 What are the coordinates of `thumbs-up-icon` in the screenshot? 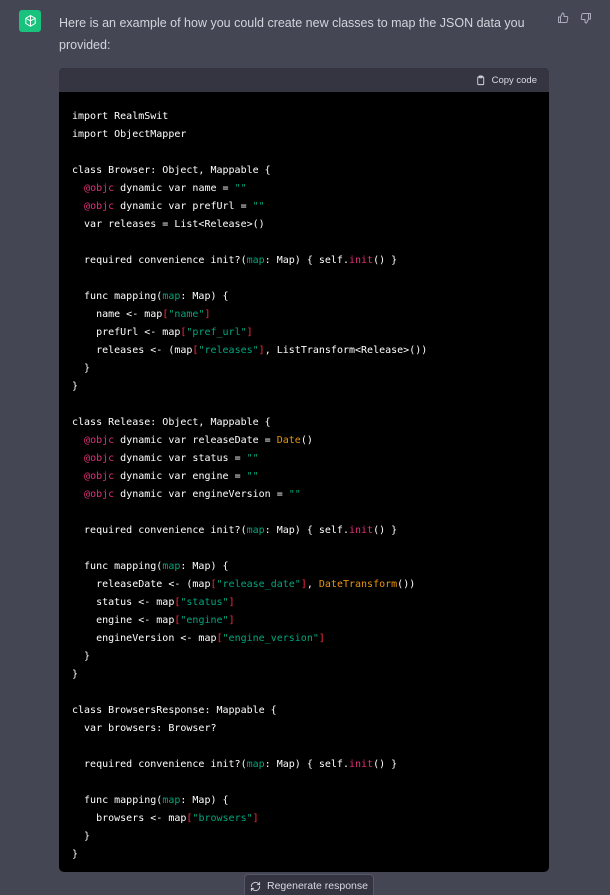 It's located at (562, 17).